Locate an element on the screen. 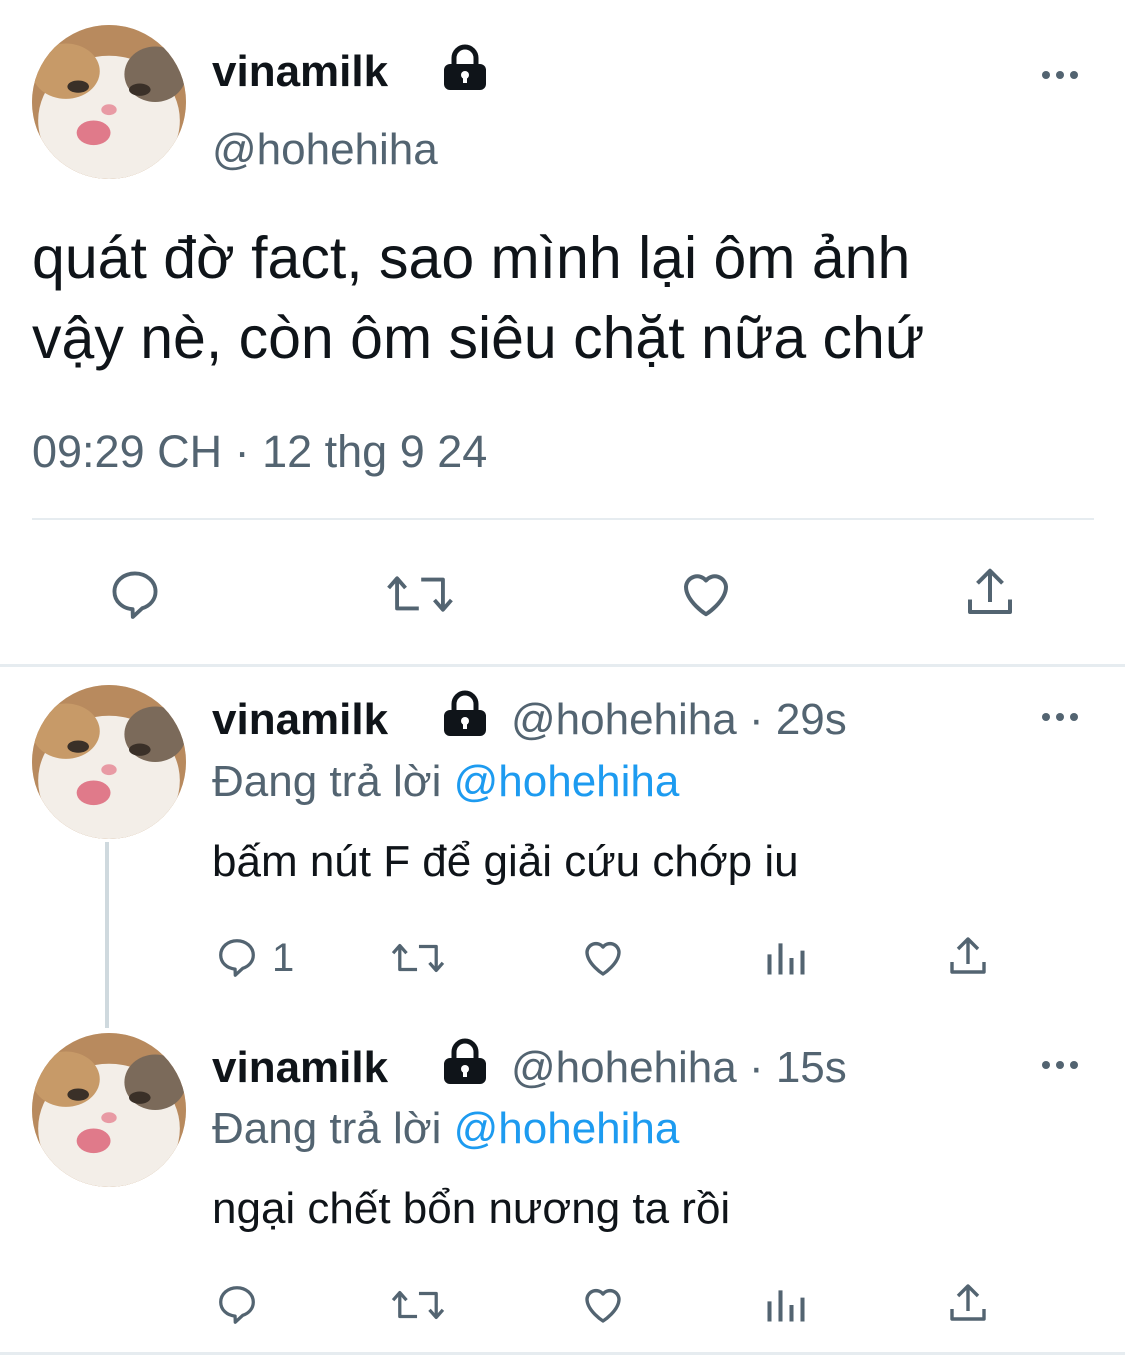 The image size is (1125, 1356). user-handle: @hohehiha is located at coordinates (325, 150).